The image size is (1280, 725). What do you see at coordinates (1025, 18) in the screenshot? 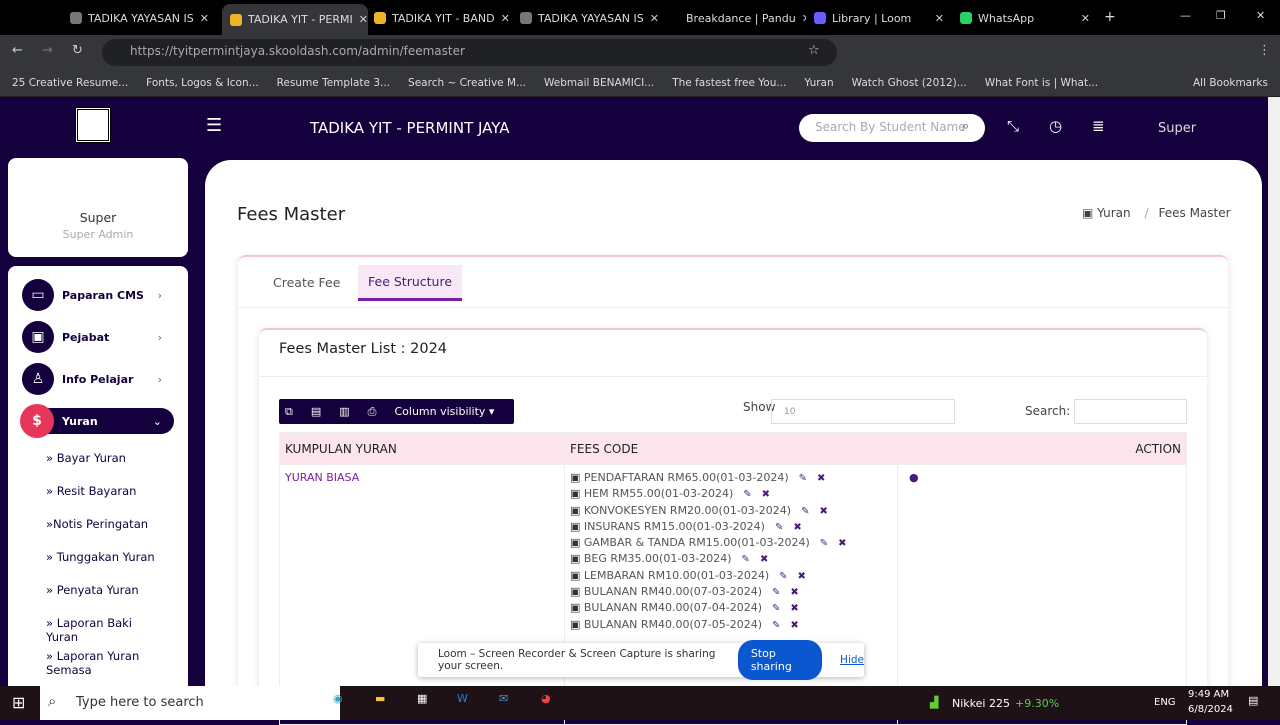
I see `browser-tab: WhatsApp ✕` at bounding box center [1025, 18].